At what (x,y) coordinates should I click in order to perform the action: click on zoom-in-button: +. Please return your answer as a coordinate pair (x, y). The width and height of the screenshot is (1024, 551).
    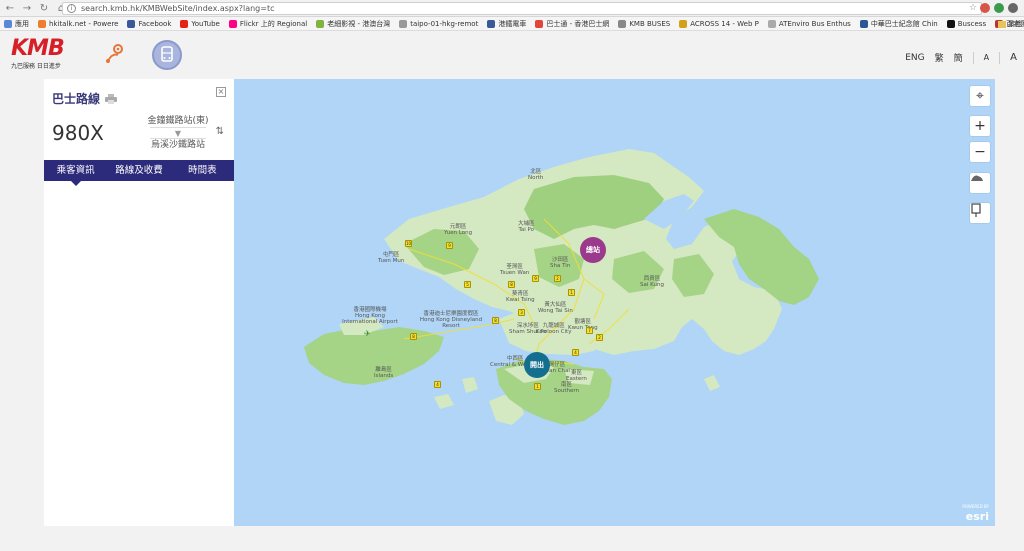
    Looking at the image, I should click on (980, 126).